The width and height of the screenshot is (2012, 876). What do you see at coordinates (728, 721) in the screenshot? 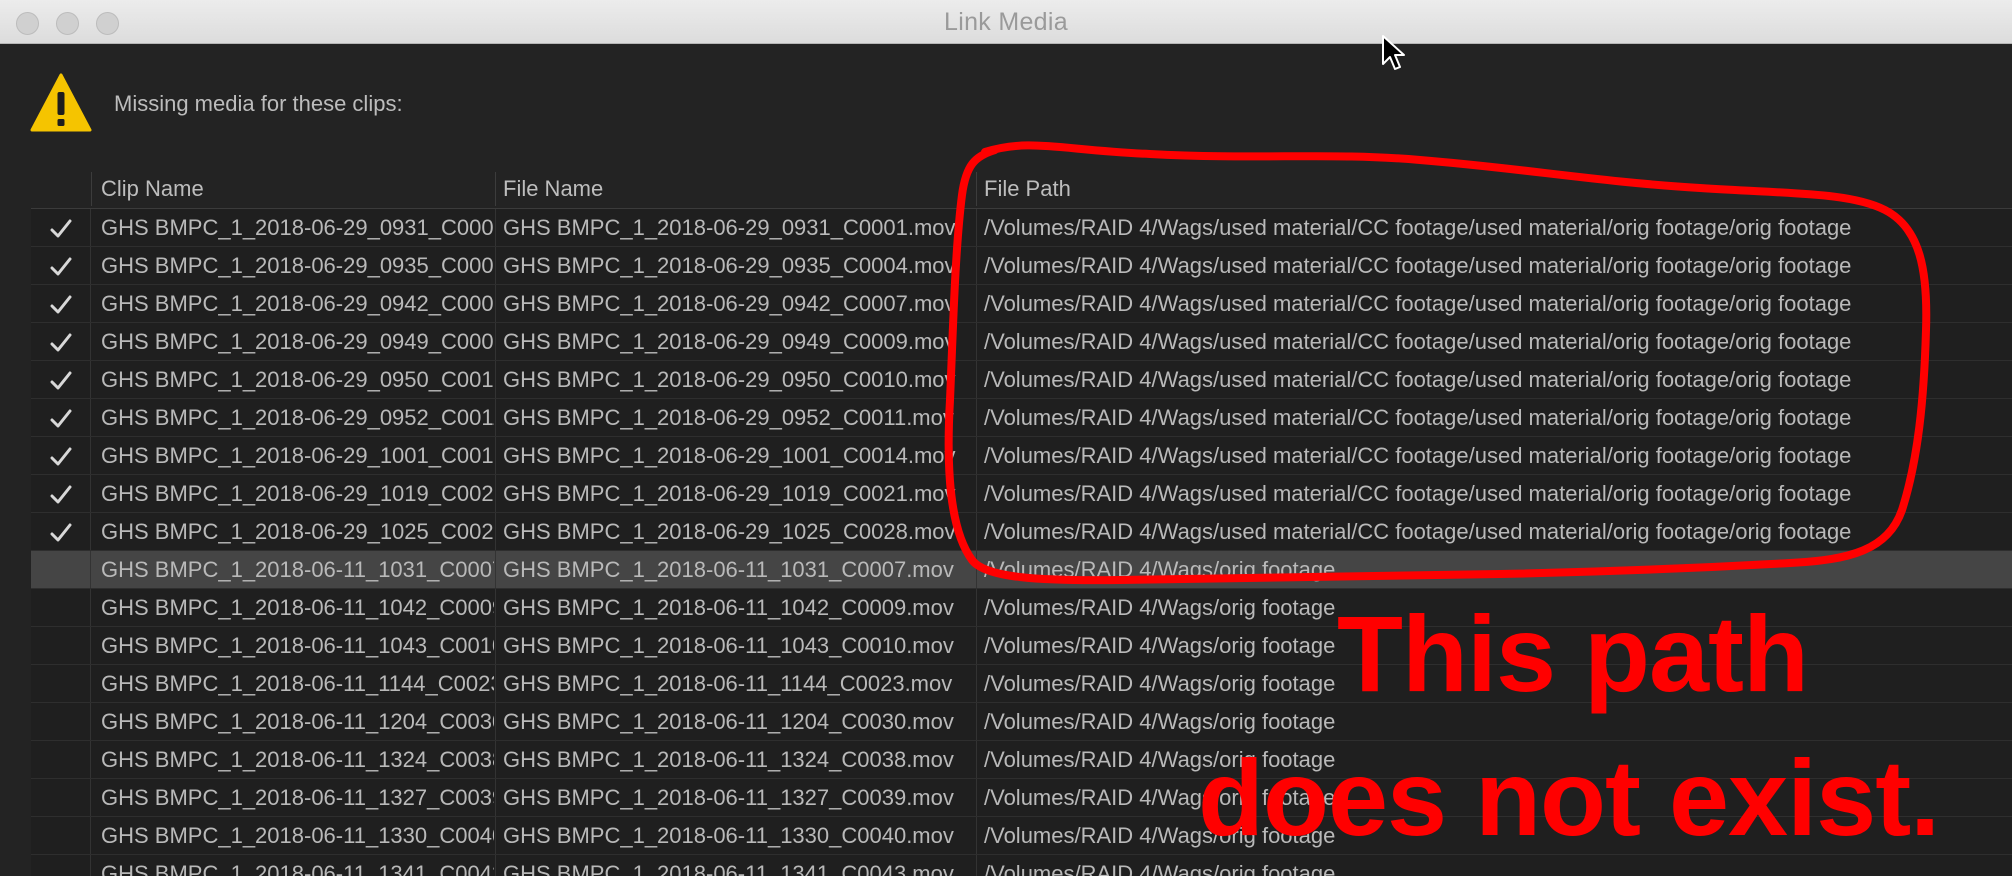
I see `file-name-cell: GHS BMPC_1_2018-06-11_1204_C0030.mov` at bounding box center [728, 721].